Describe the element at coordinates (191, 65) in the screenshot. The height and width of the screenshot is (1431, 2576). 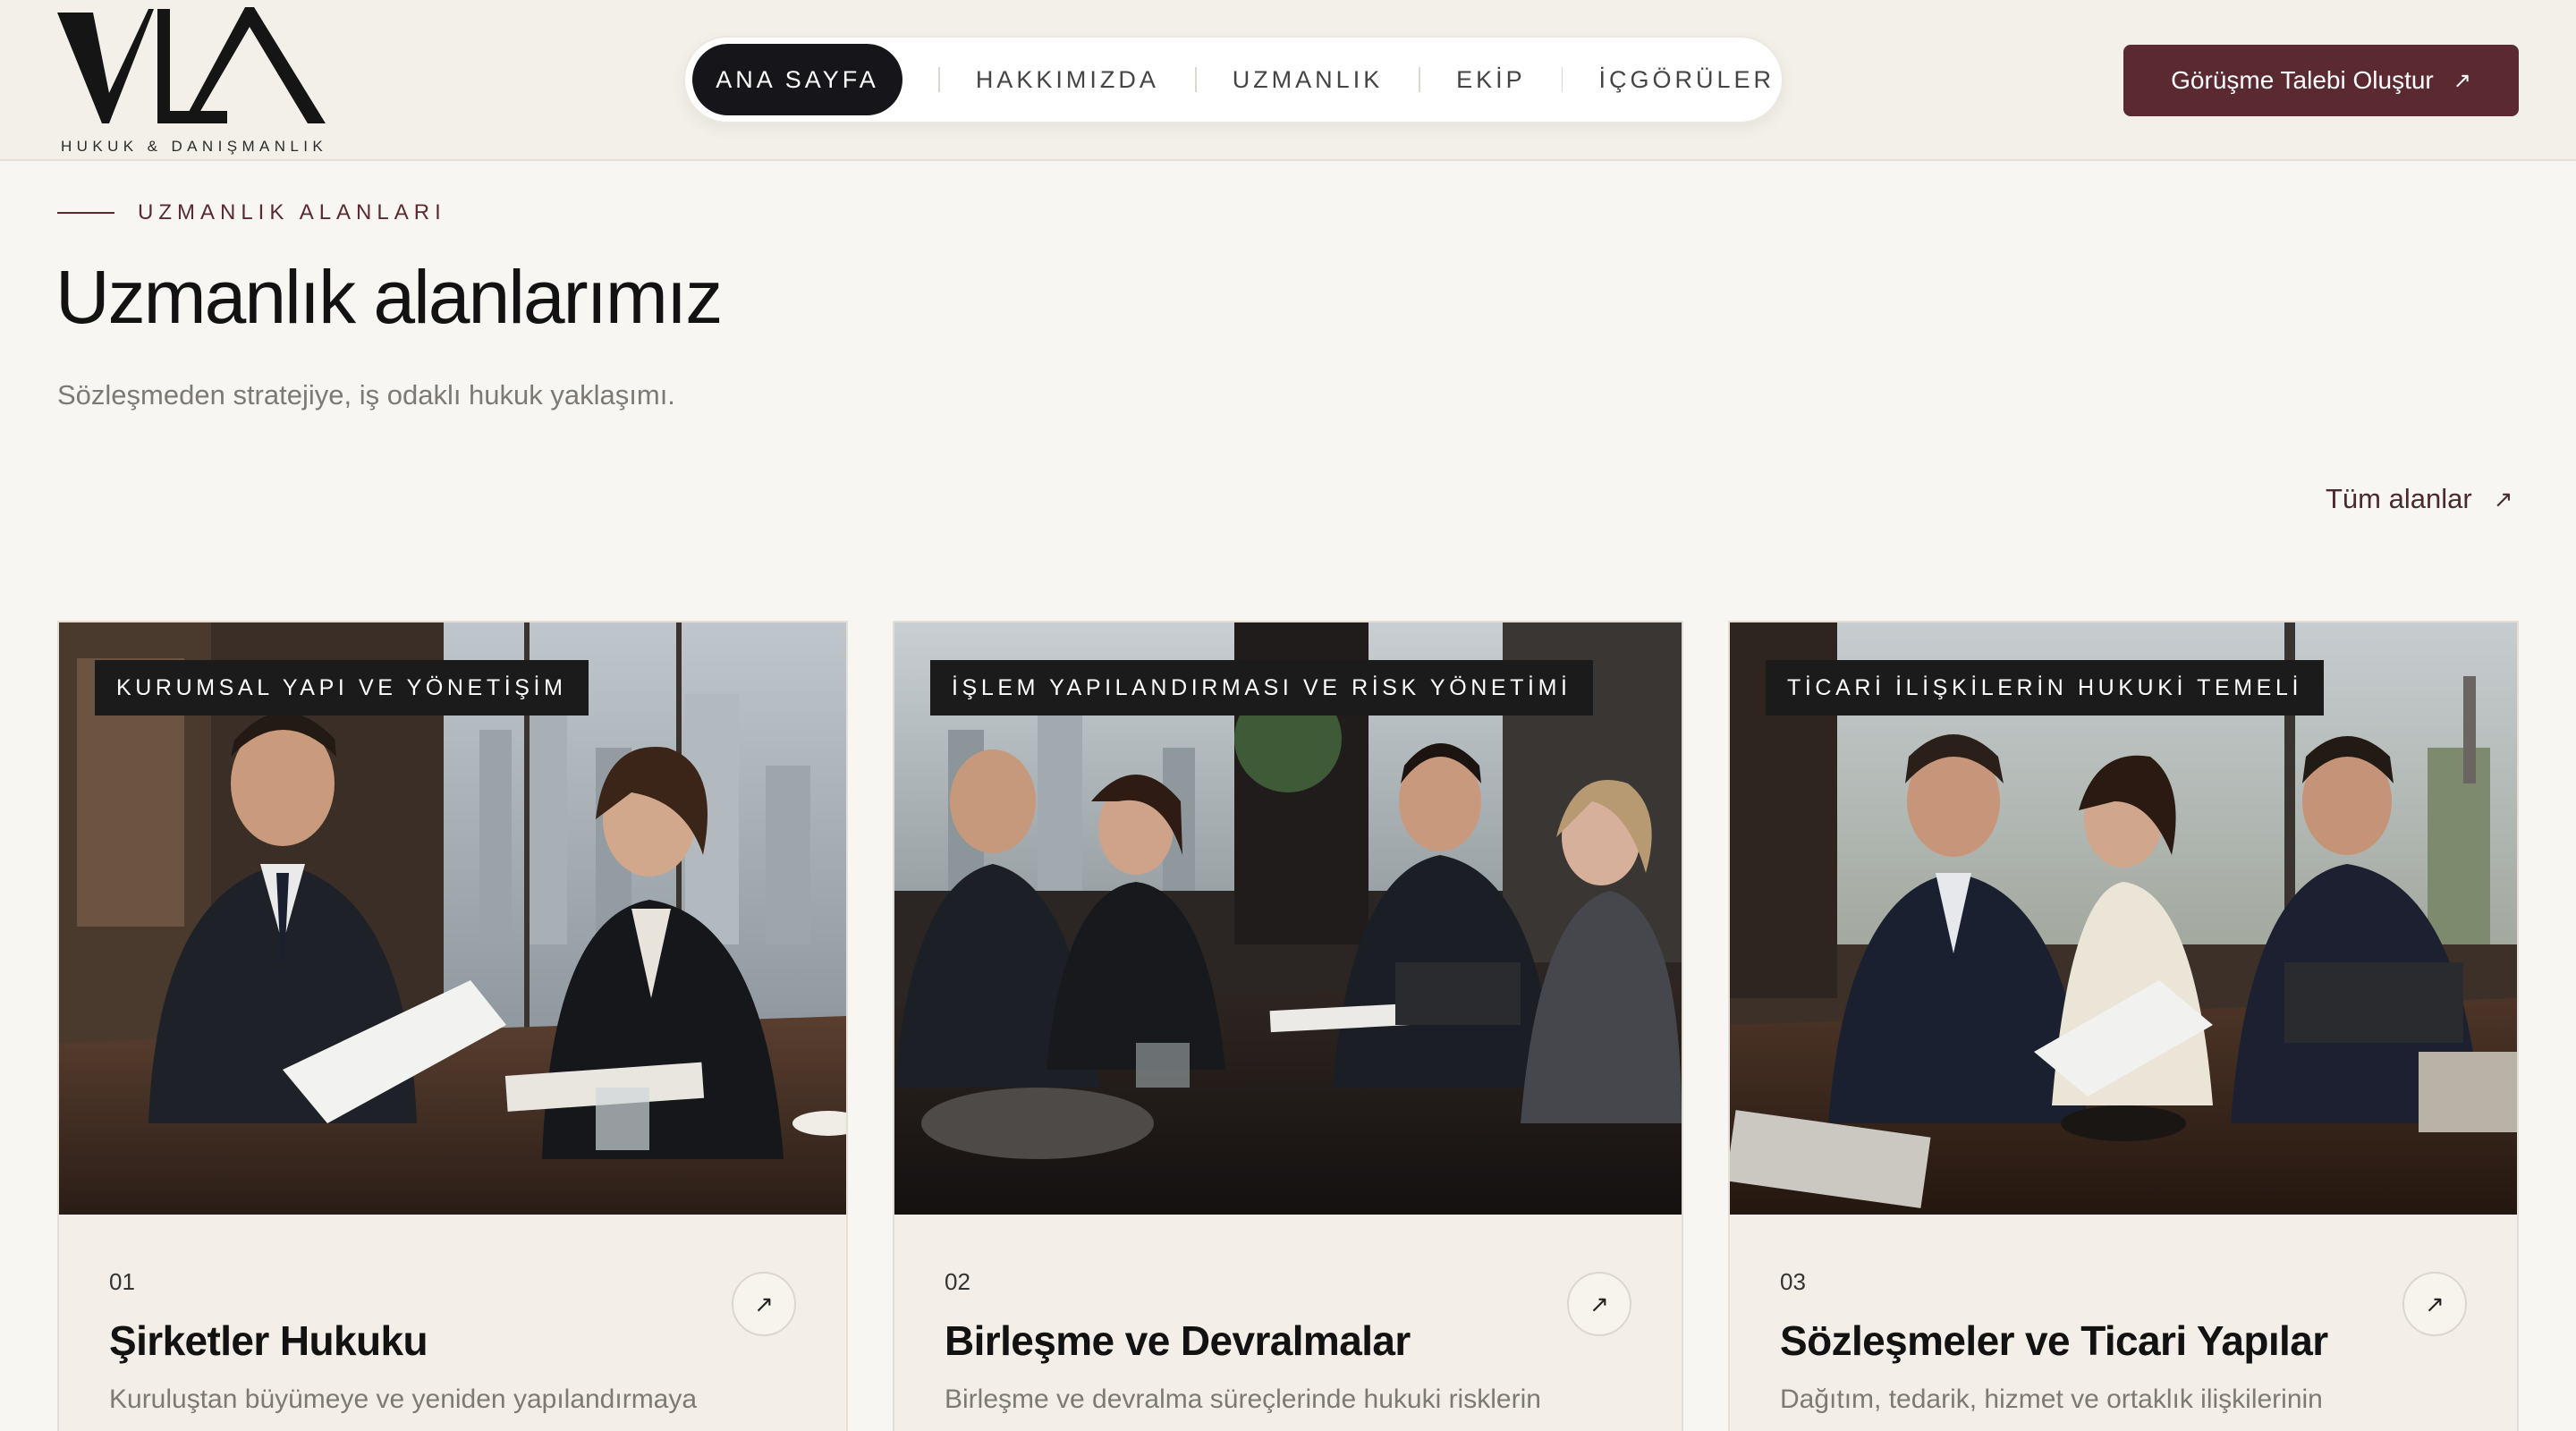
I see `logo-mark` at that location.